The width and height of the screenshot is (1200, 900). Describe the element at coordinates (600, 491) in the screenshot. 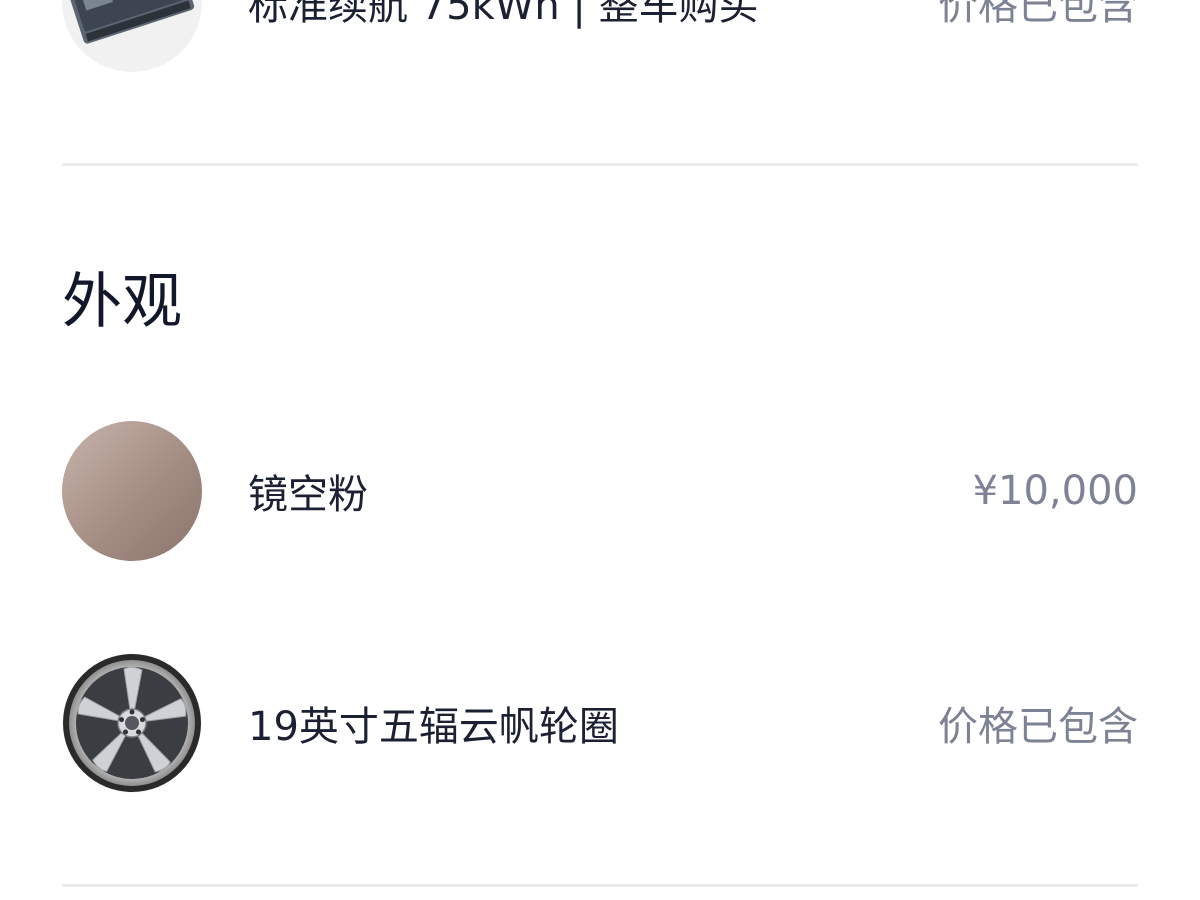

I see `exterior-color-row: 镜空粉 ¥10,000` at that location.